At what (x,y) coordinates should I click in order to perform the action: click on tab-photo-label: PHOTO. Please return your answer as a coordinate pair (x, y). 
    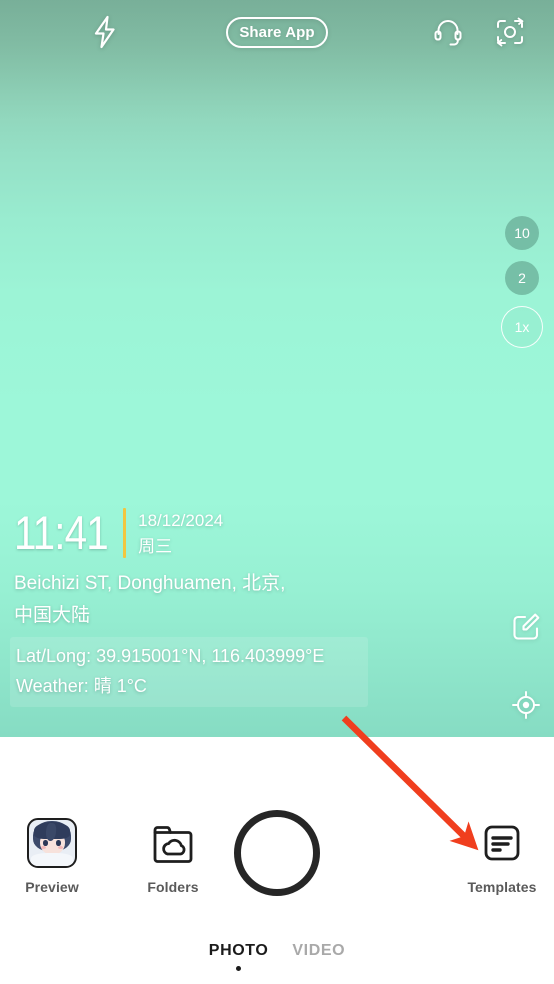
    Looking at the image, I should click on (238, 950).